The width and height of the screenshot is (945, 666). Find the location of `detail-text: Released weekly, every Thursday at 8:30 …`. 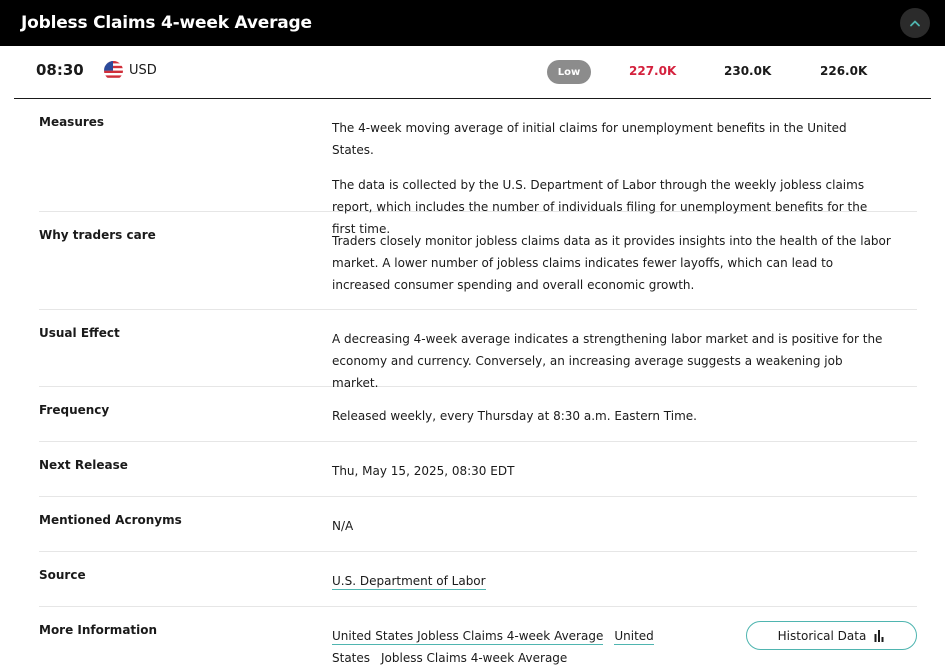

detail-text: Released weekly, every Thursday at 8:30 … is located at coordinates (514, 416).